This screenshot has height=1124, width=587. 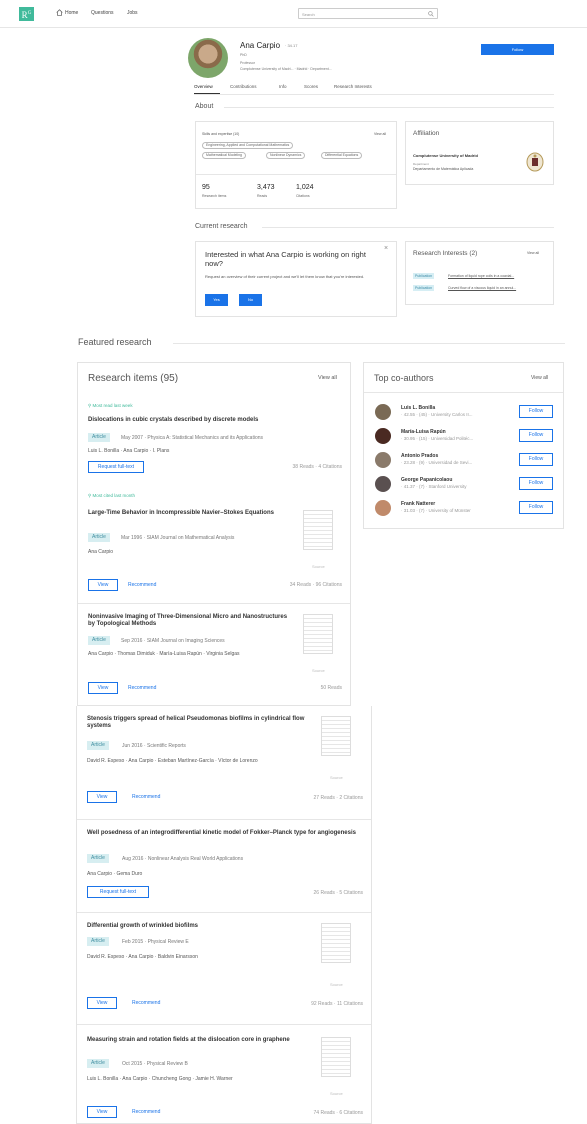 I want to click on item-divider, so click(x=214, y=603).